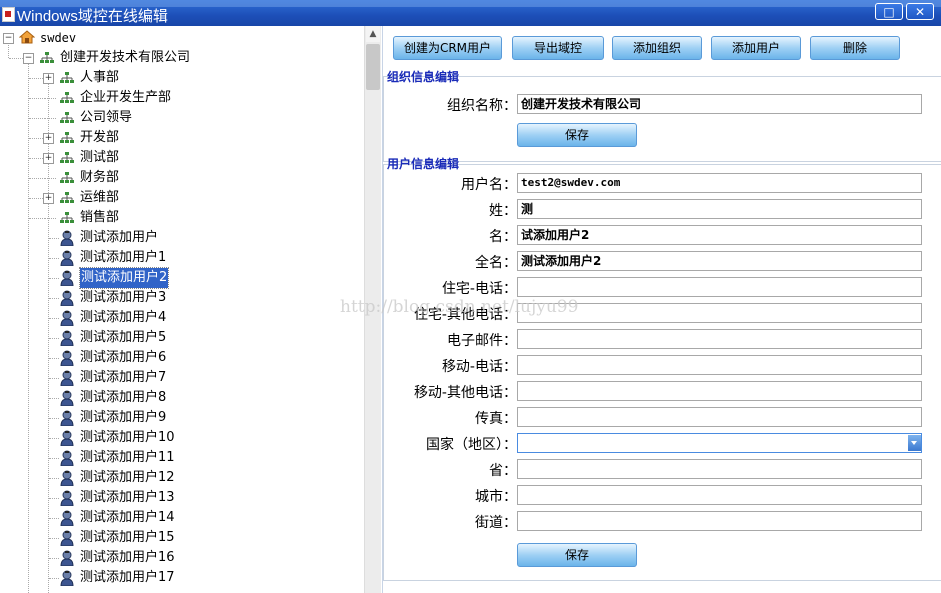 Image resolution: width=941 pixels, height=593 pixels. Describe the element at coordinates (503, 471) in the screenshot. I see `user-field-label: 省：` at that location.